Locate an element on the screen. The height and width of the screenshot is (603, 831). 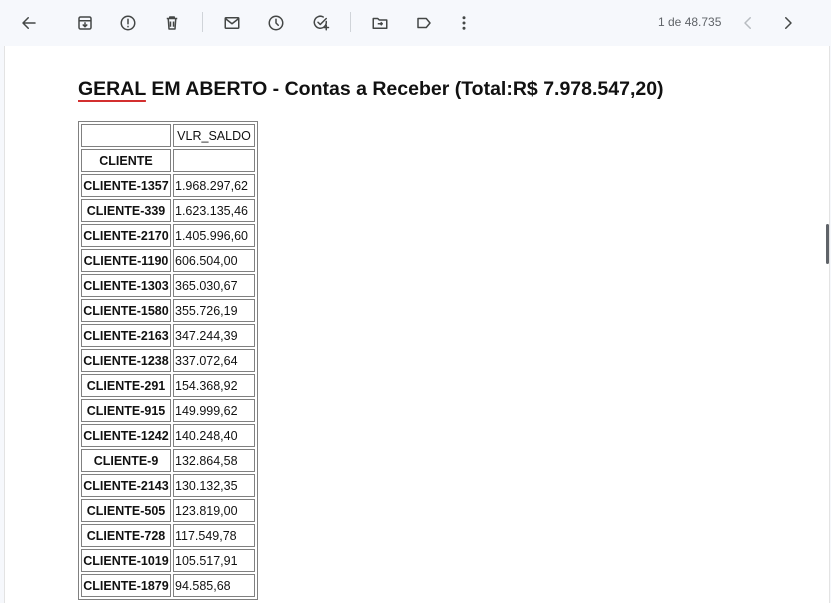
move-to-button is located at coordinates (380, 23).